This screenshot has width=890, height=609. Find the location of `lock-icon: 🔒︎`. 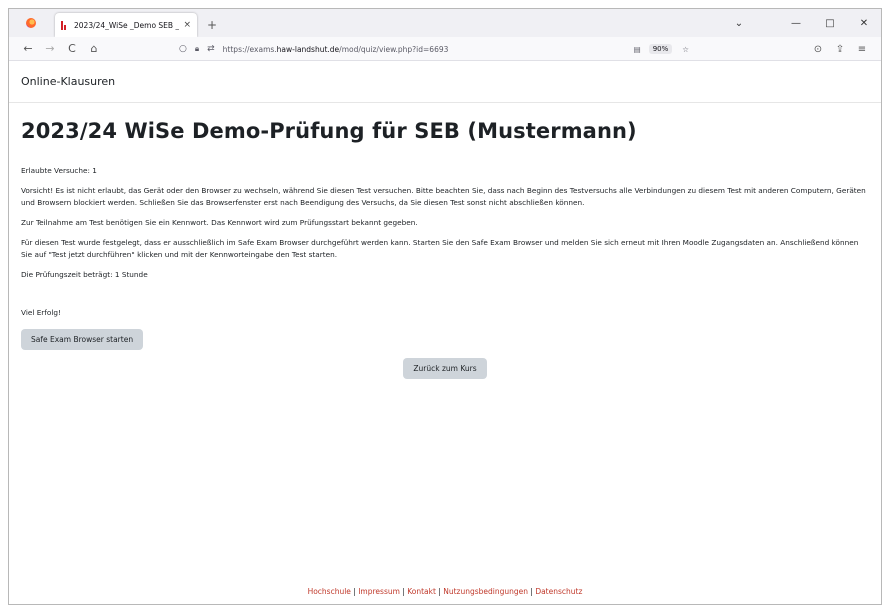

lock-icon: 🔒︎ is located at coordinates (197, 49).